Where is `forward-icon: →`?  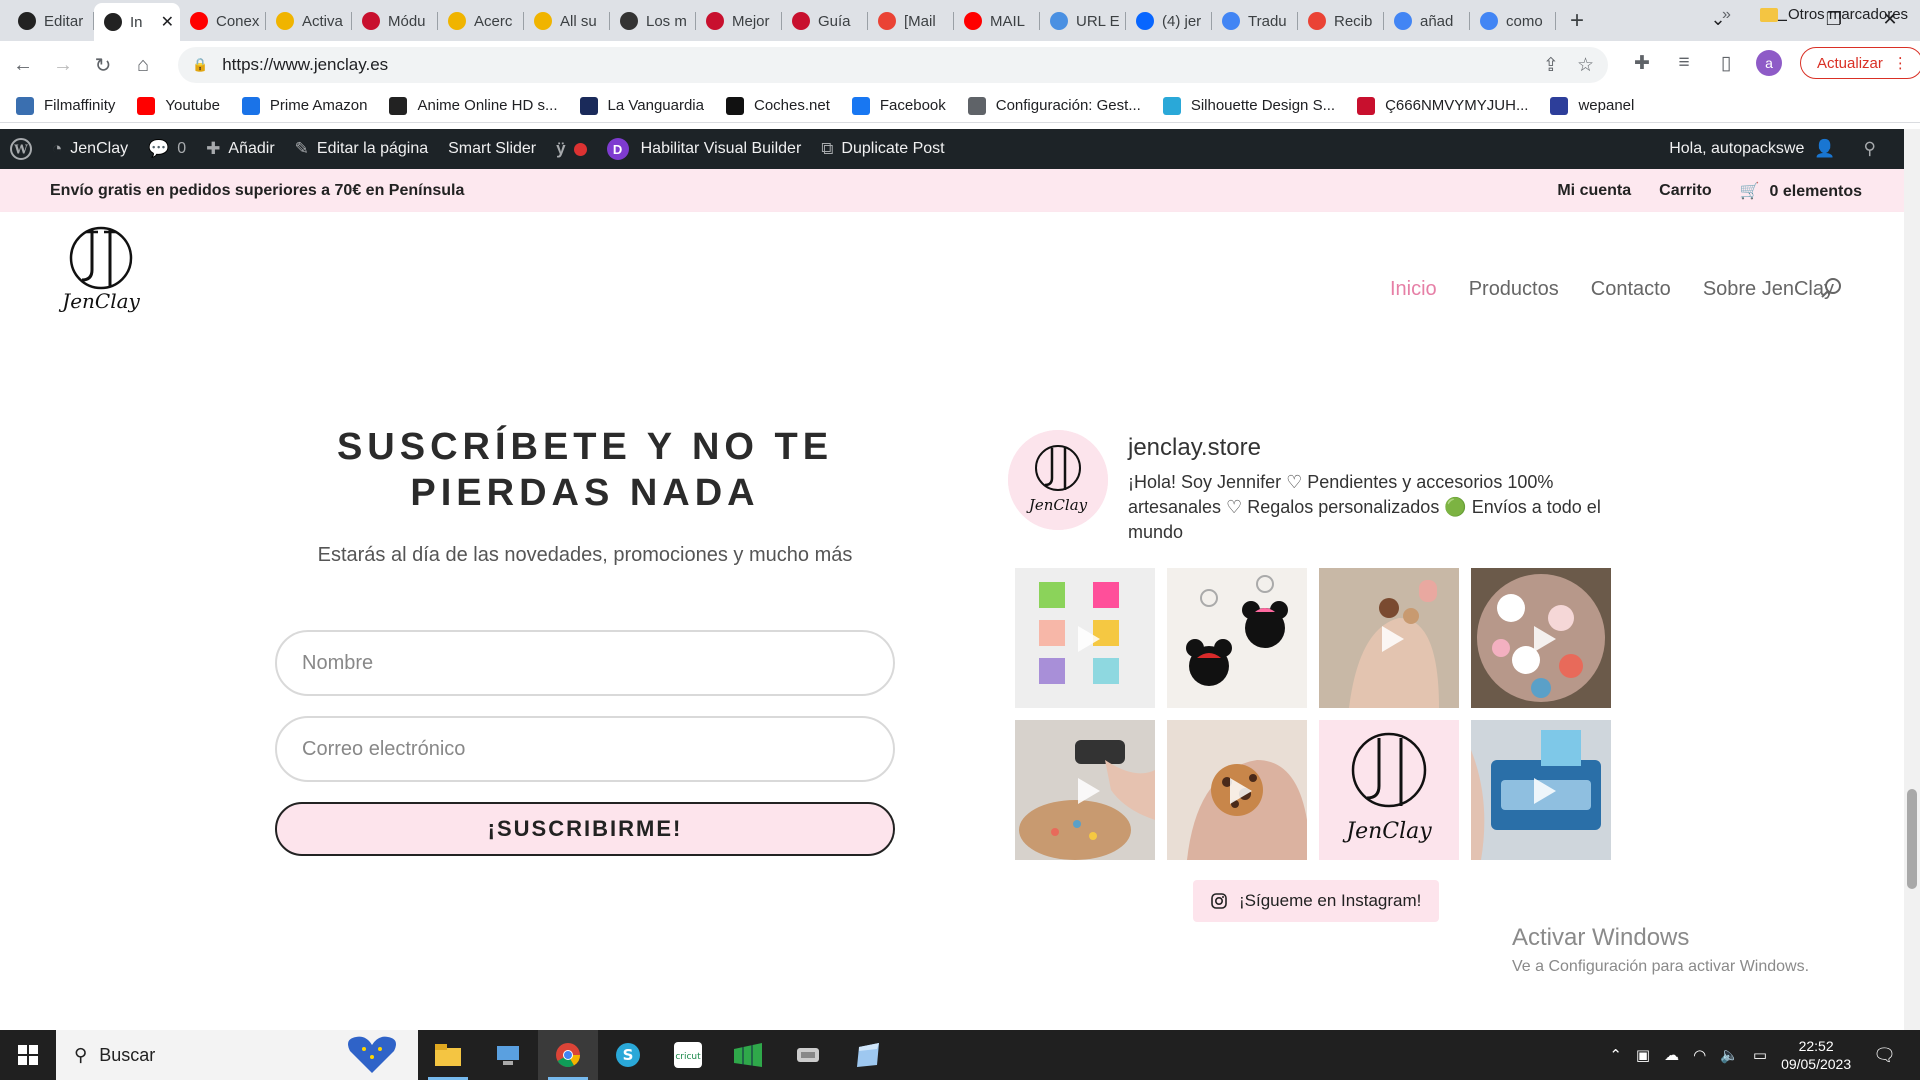
forward-icon: → is located at coordinates (63, 65).